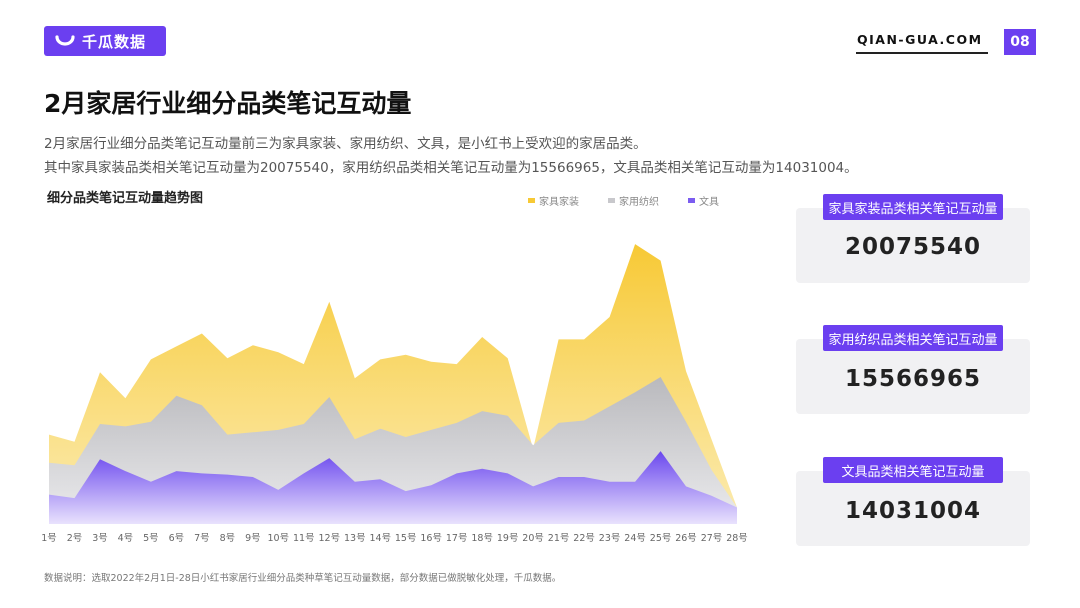 The image size is (1080, 608). I want to click on x-tick-label: 9号, so click(253, 538).